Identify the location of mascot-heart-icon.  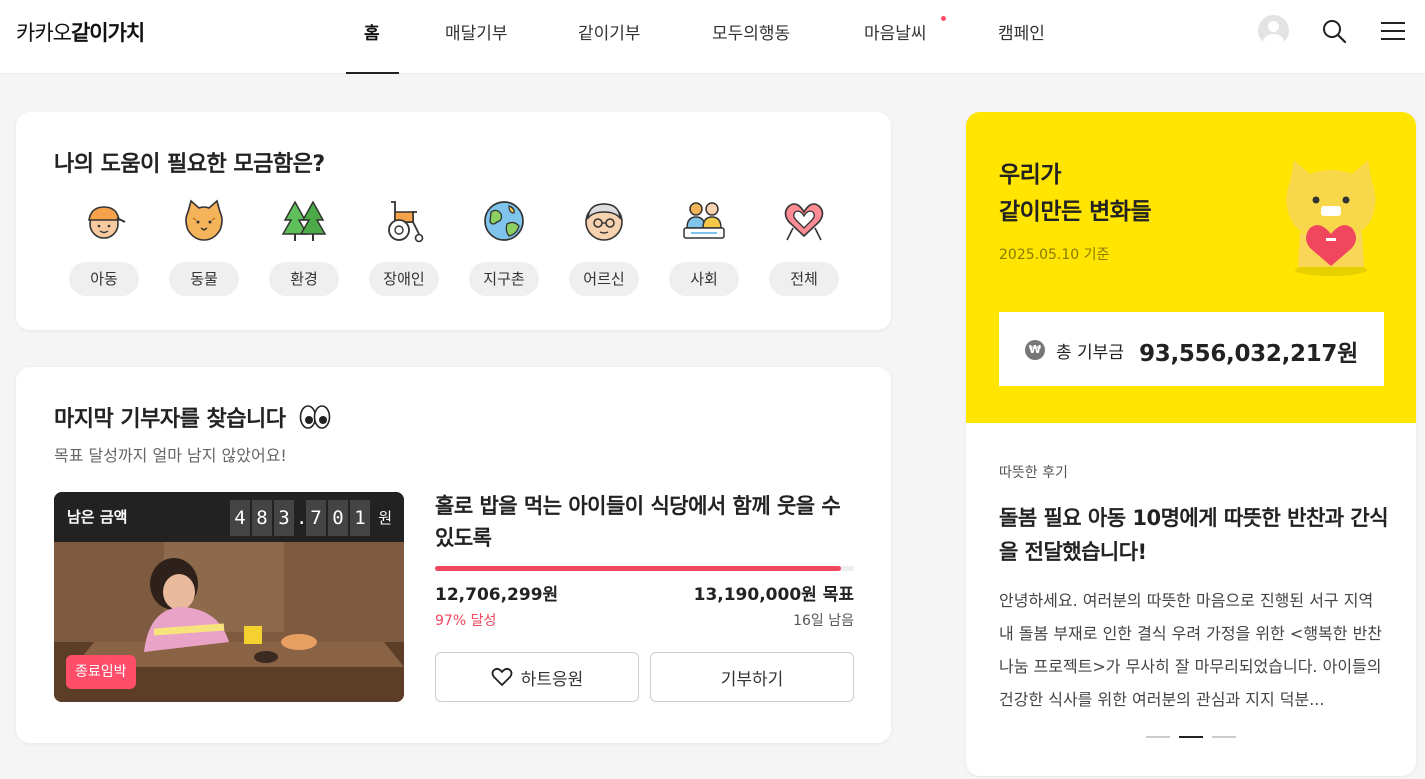
(1331, 218).